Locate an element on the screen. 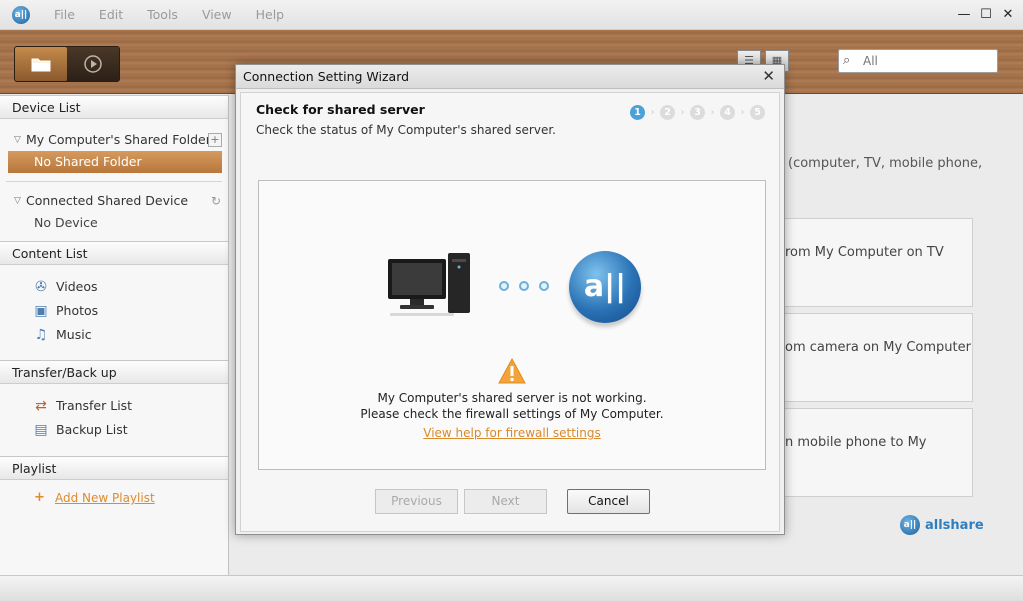  guide-card: rom My Computer on TV is located at coordinates (874, 262).